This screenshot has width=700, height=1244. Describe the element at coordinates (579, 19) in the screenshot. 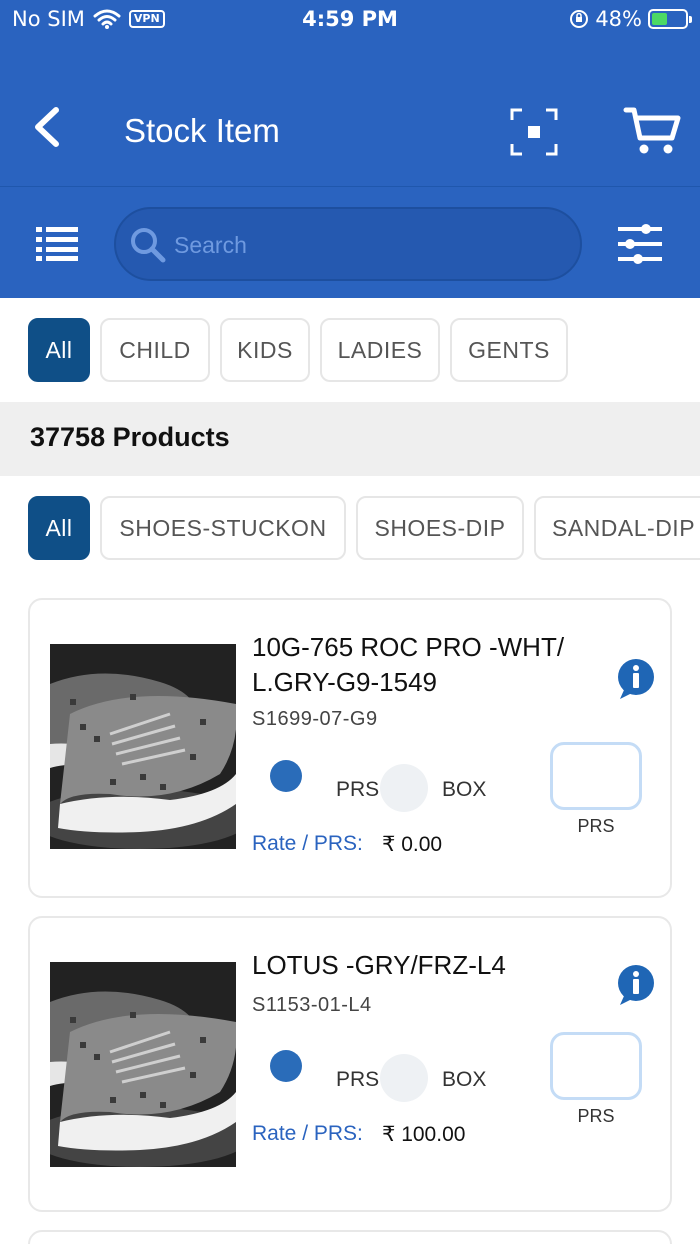

I see `orientation-lock-icon` at that location.